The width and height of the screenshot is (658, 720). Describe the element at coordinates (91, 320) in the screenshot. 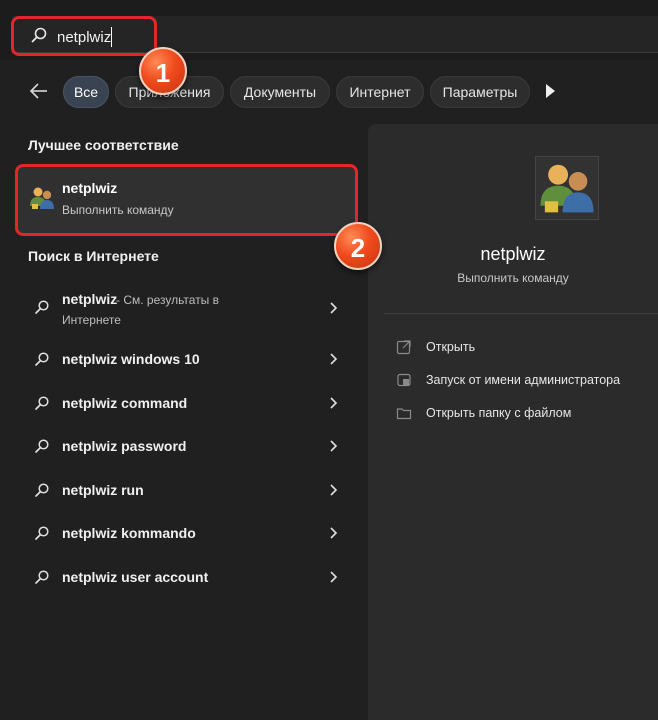

I see `web-result-suffix-line2: Интернете` at that location.